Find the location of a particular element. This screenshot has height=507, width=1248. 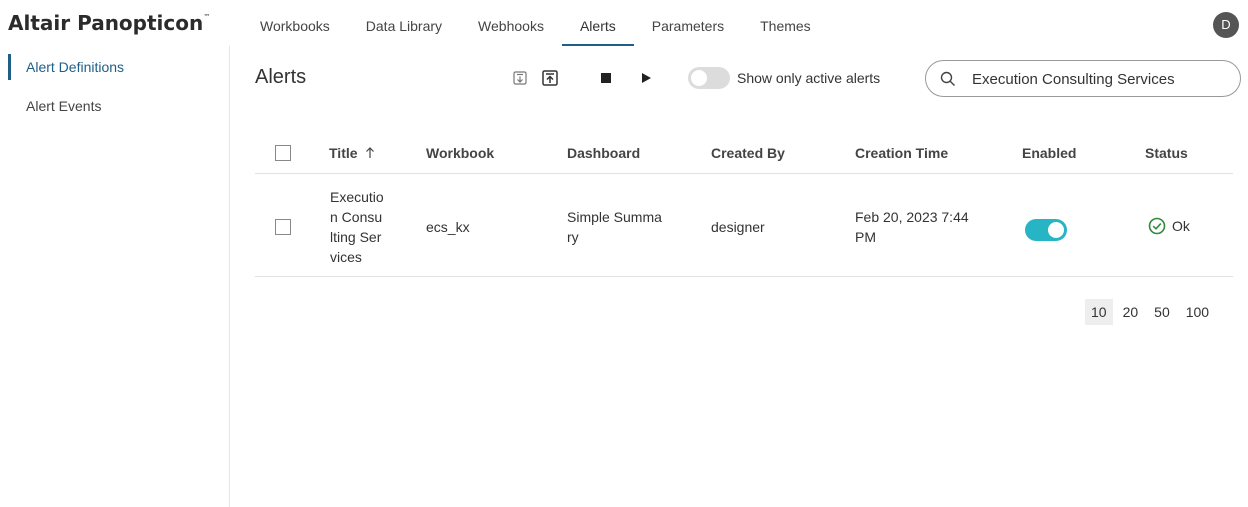

search-box is located at coordinates (1083, 78).